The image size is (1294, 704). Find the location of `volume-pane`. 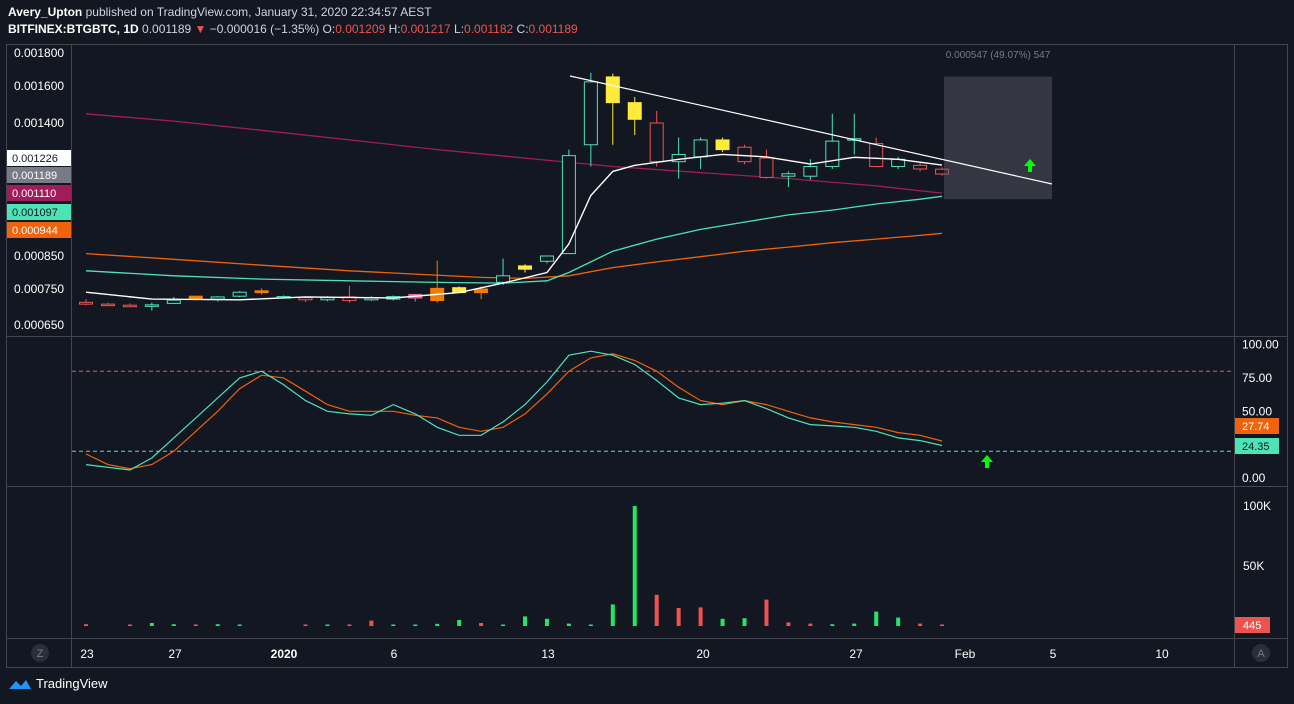

volume-pane is located at coordinates (514, 566).